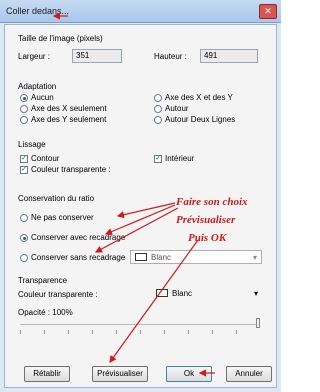 This screenshot has height=392, width=320. What do you see at coordinates (120, 374) in the screenshot?
I see `previsualiser-button: Prévisualiser` at bounding box center [120, 374].